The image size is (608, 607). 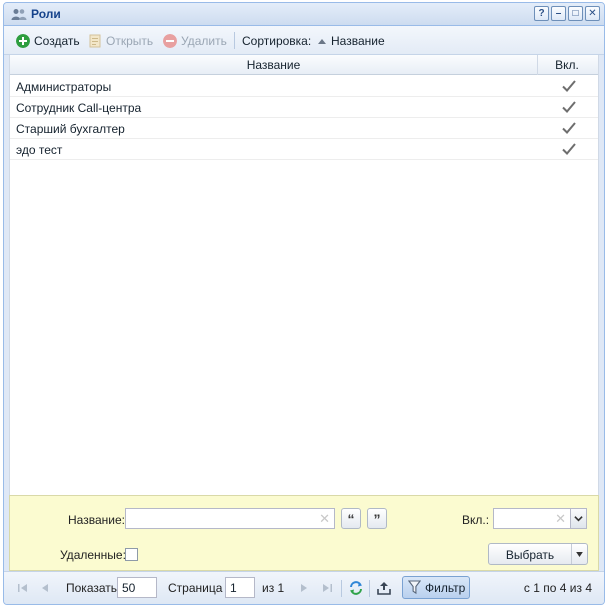 What do you see at coordinates (273, 588) in the screenshot?
I see `page-of-label: из 1` at bounding box center [273, 588].